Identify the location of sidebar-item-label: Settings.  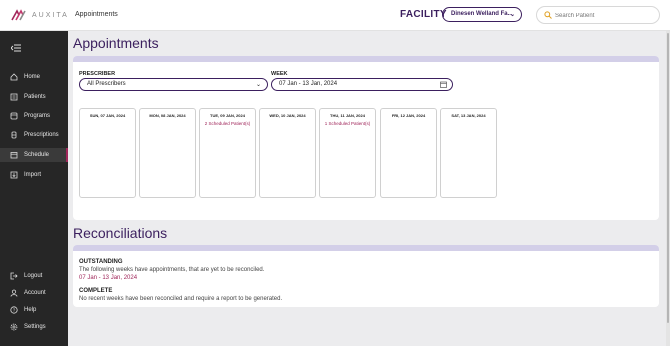
(35, 327).